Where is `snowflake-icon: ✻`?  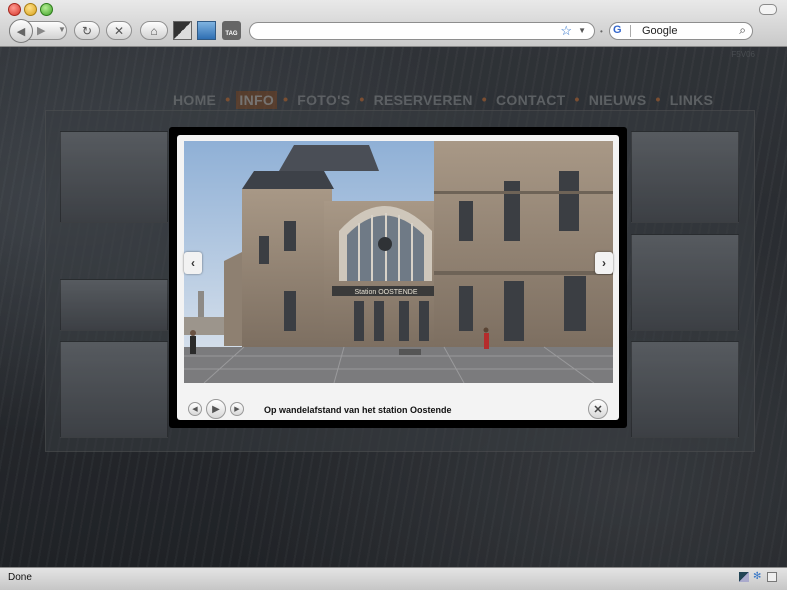 snowflake-icon: ✻ is located at coordinates (758, 577).